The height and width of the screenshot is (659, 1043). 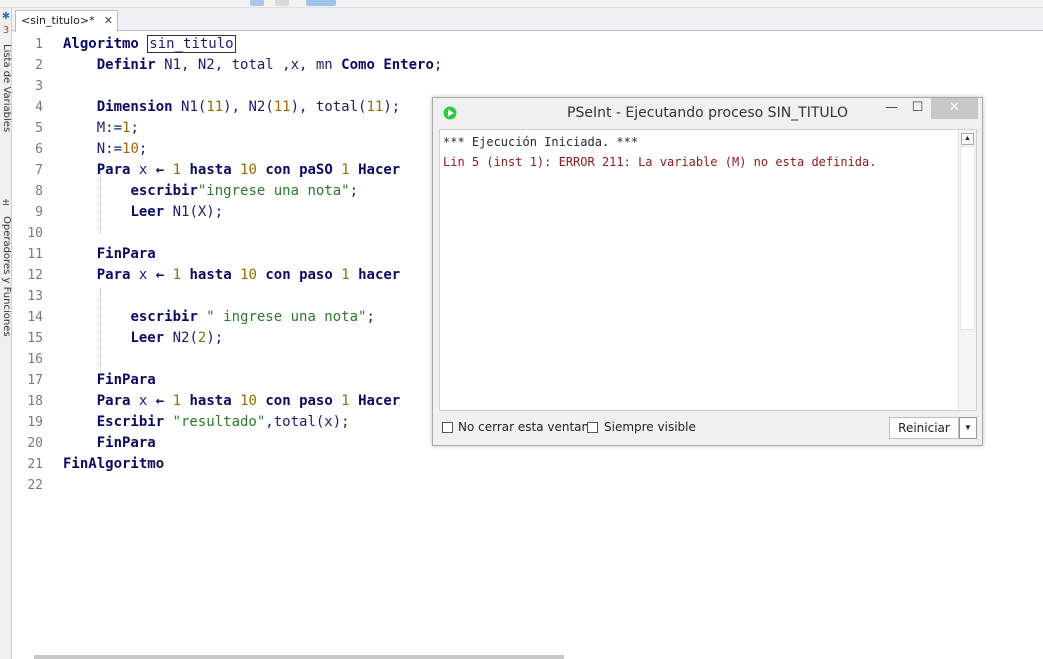 What do you see at coordinates (93, 128) in the screenshot?
I see `code-token: M:=` at bounding box center [93, 128].